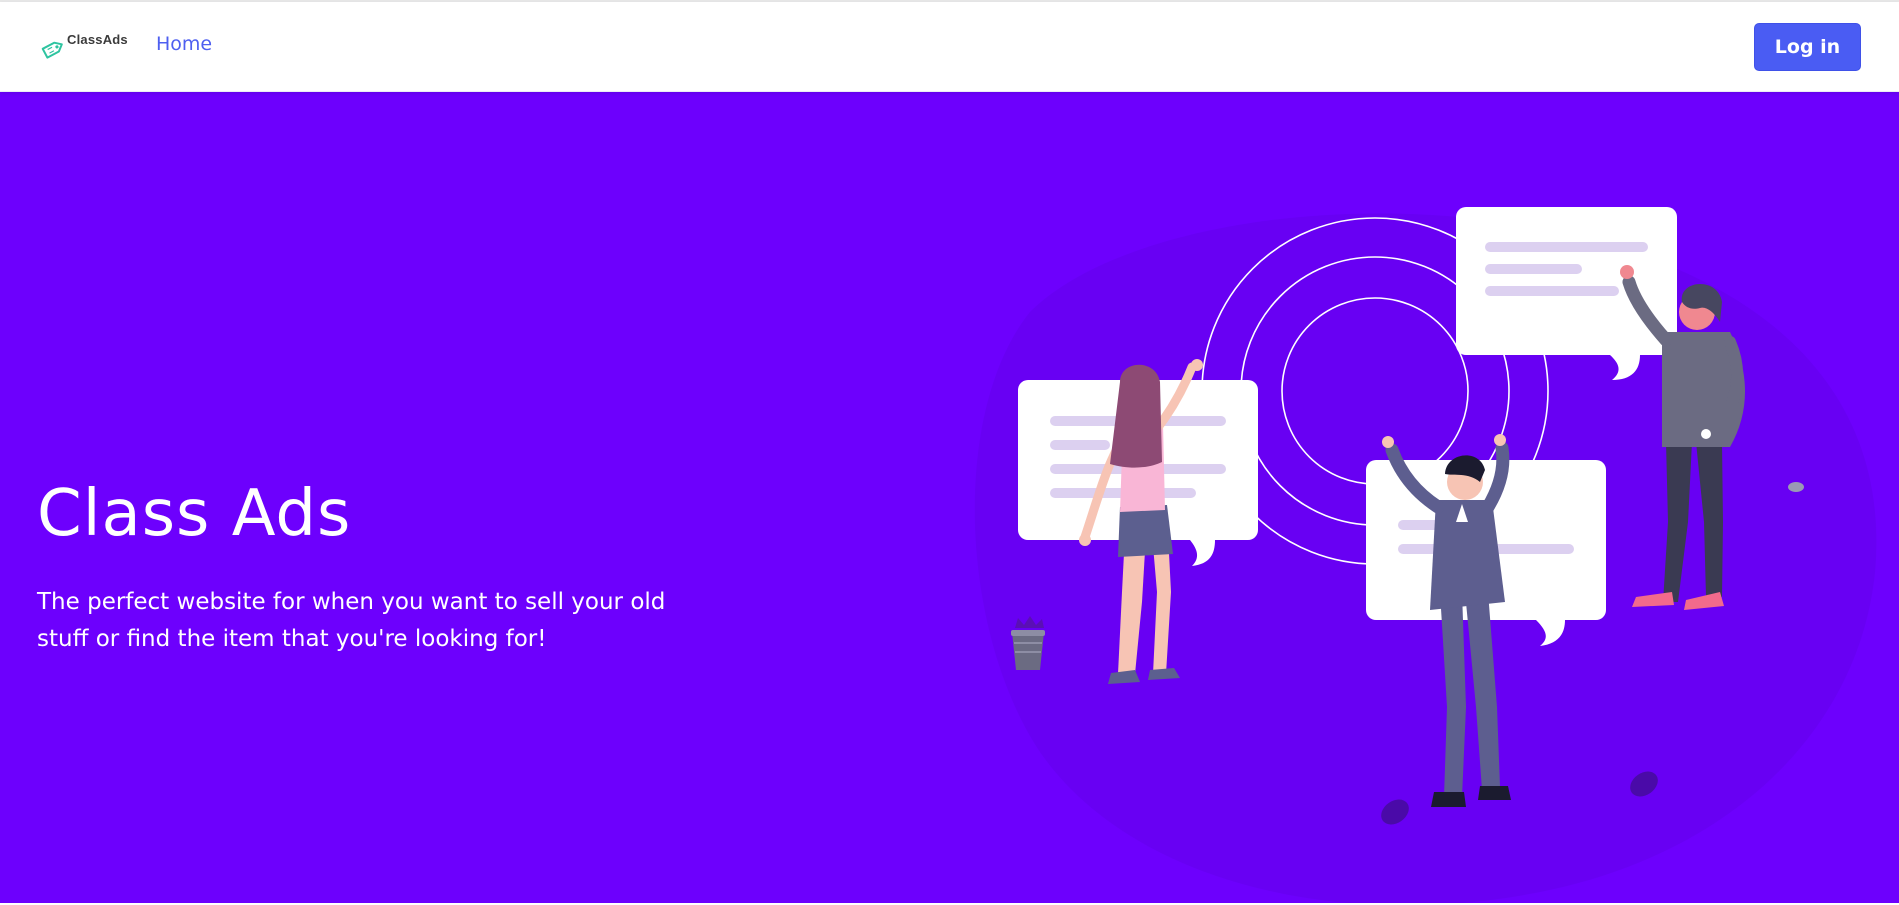  I want to click on price-tag-icon, so click(52, 50).